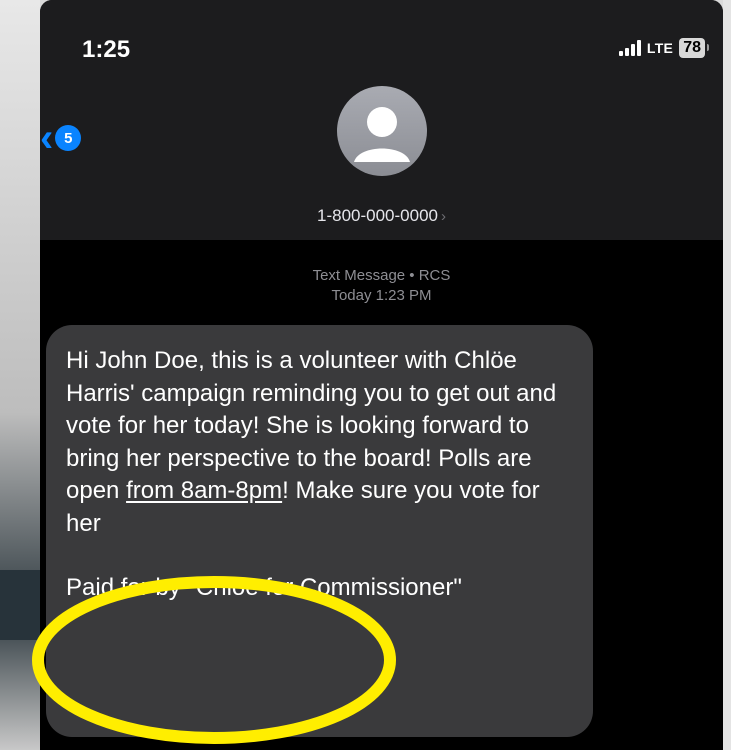 Image resolution: width=731 pixels, height=750 pixels. Describe the element at coordinates (694, 48) in the screenshot. I see `battery-icon: 78` at that location.